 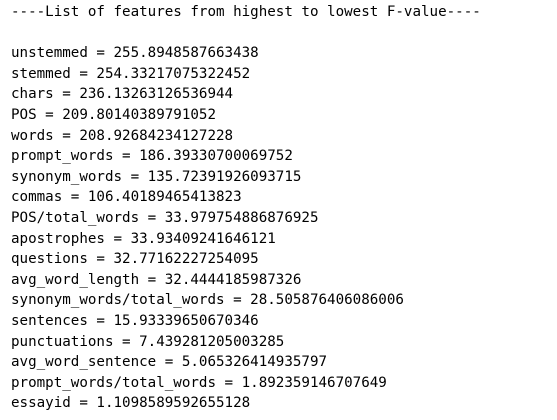 What do you see at coordinates (165, 217) in the screenshot?
I see `feature-line: POS/total_words = 33.979754886876925` at bounding box center [165, 217].